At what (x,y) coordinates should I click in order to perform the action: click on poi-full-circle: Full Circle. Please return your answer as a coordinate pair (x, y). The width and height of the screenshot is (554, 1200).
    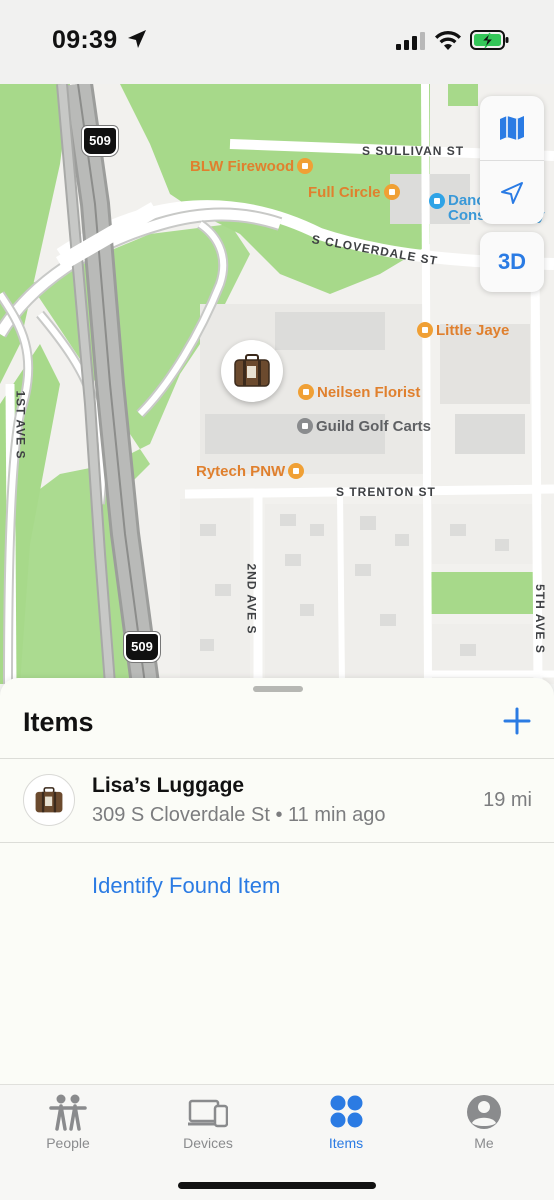
    Looking at the image, I should click on (355, 192).